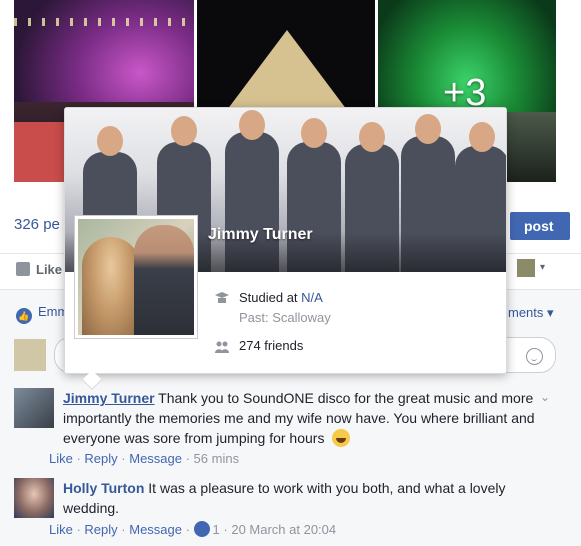 The width and height of the screenshot is (581, 546). What do you see at coordinates (283, 529) in the screenshot?
I see `comment-time: 20 March at 20:04` at bounding box center [283, 529].